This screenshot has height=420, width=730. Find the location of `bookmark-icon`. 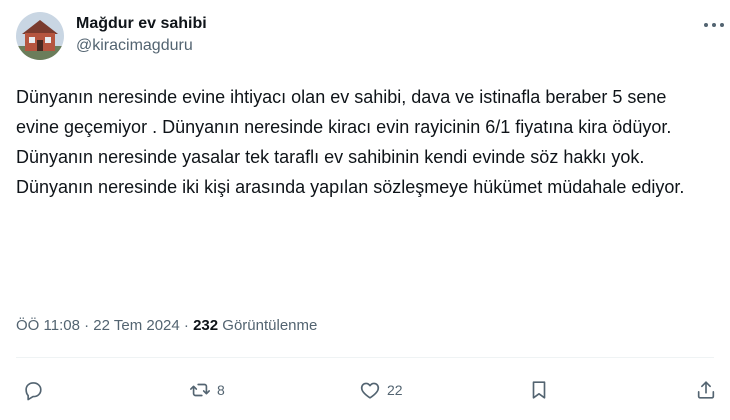

bookmark-icon is located at coordinates (539, 390).